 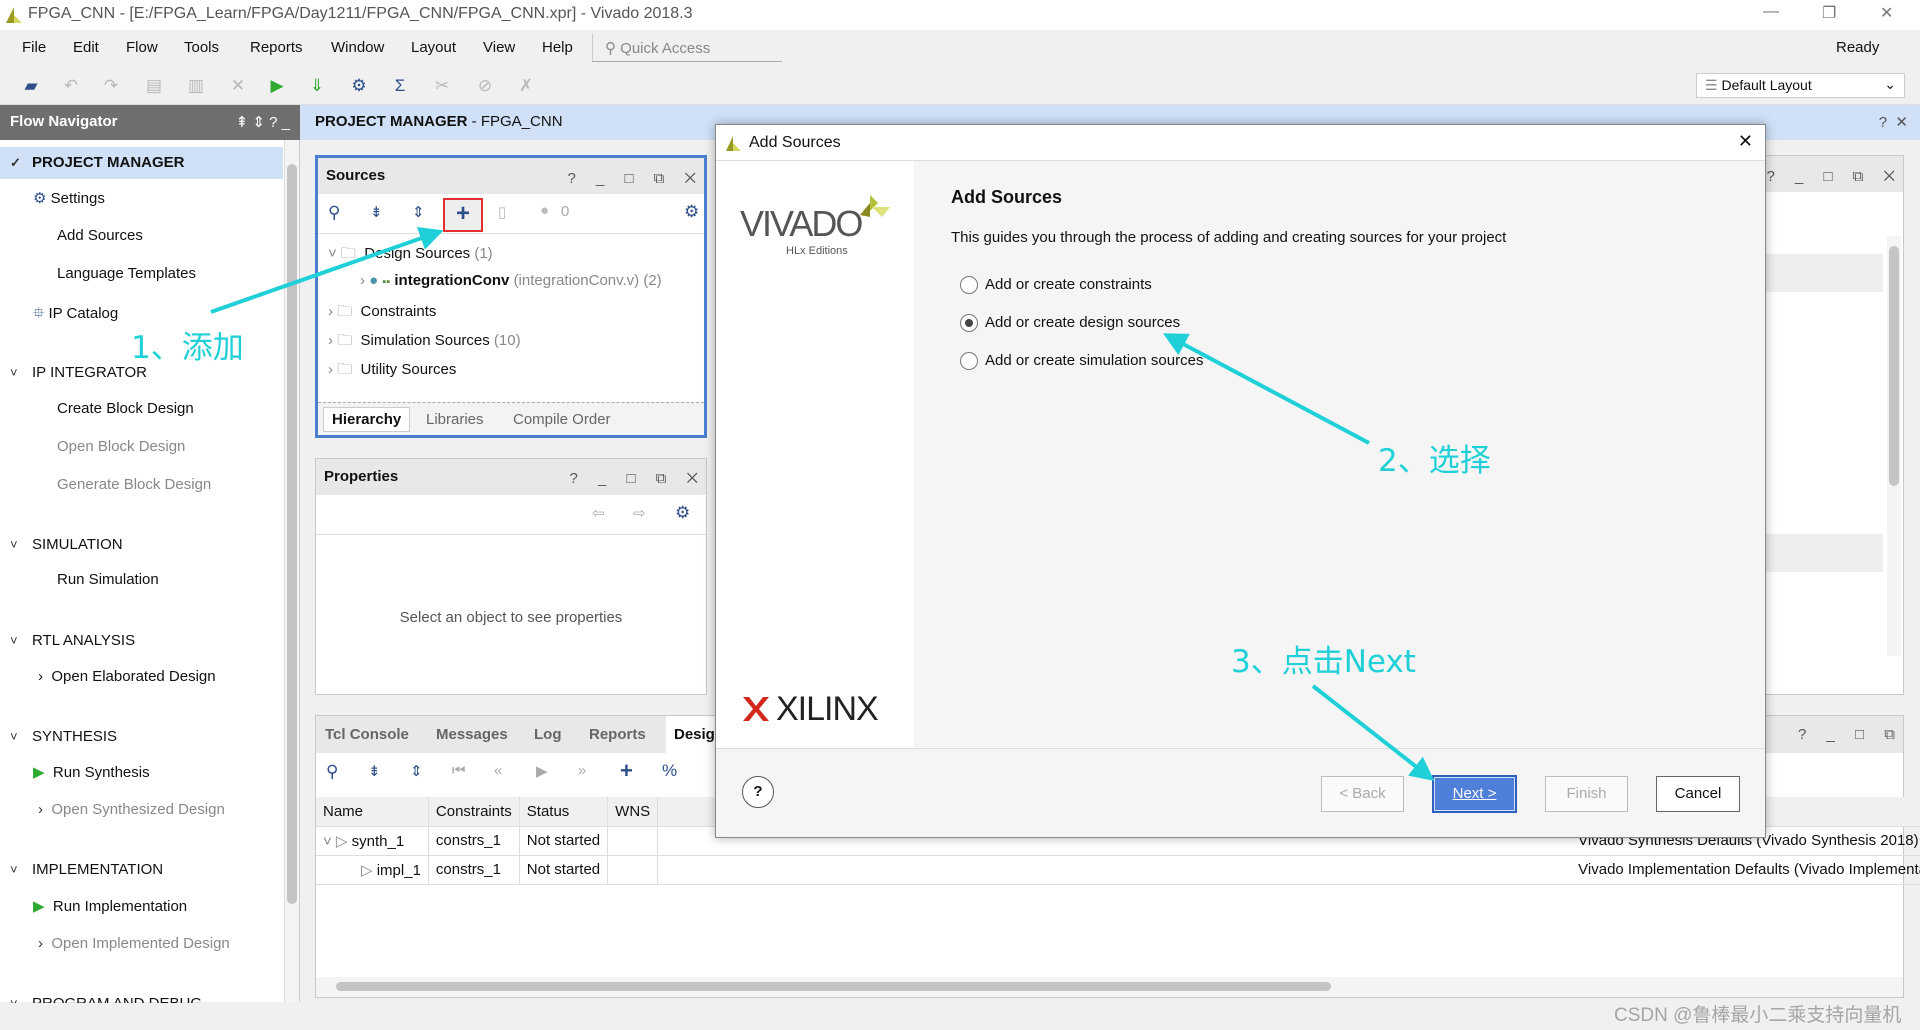 I want to click on menu-reports: Reports, so click(x=276, y=47).